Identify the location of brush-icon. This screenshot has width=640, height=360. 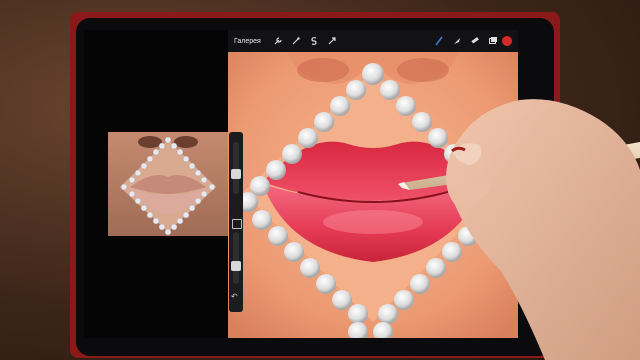
(439, 41).